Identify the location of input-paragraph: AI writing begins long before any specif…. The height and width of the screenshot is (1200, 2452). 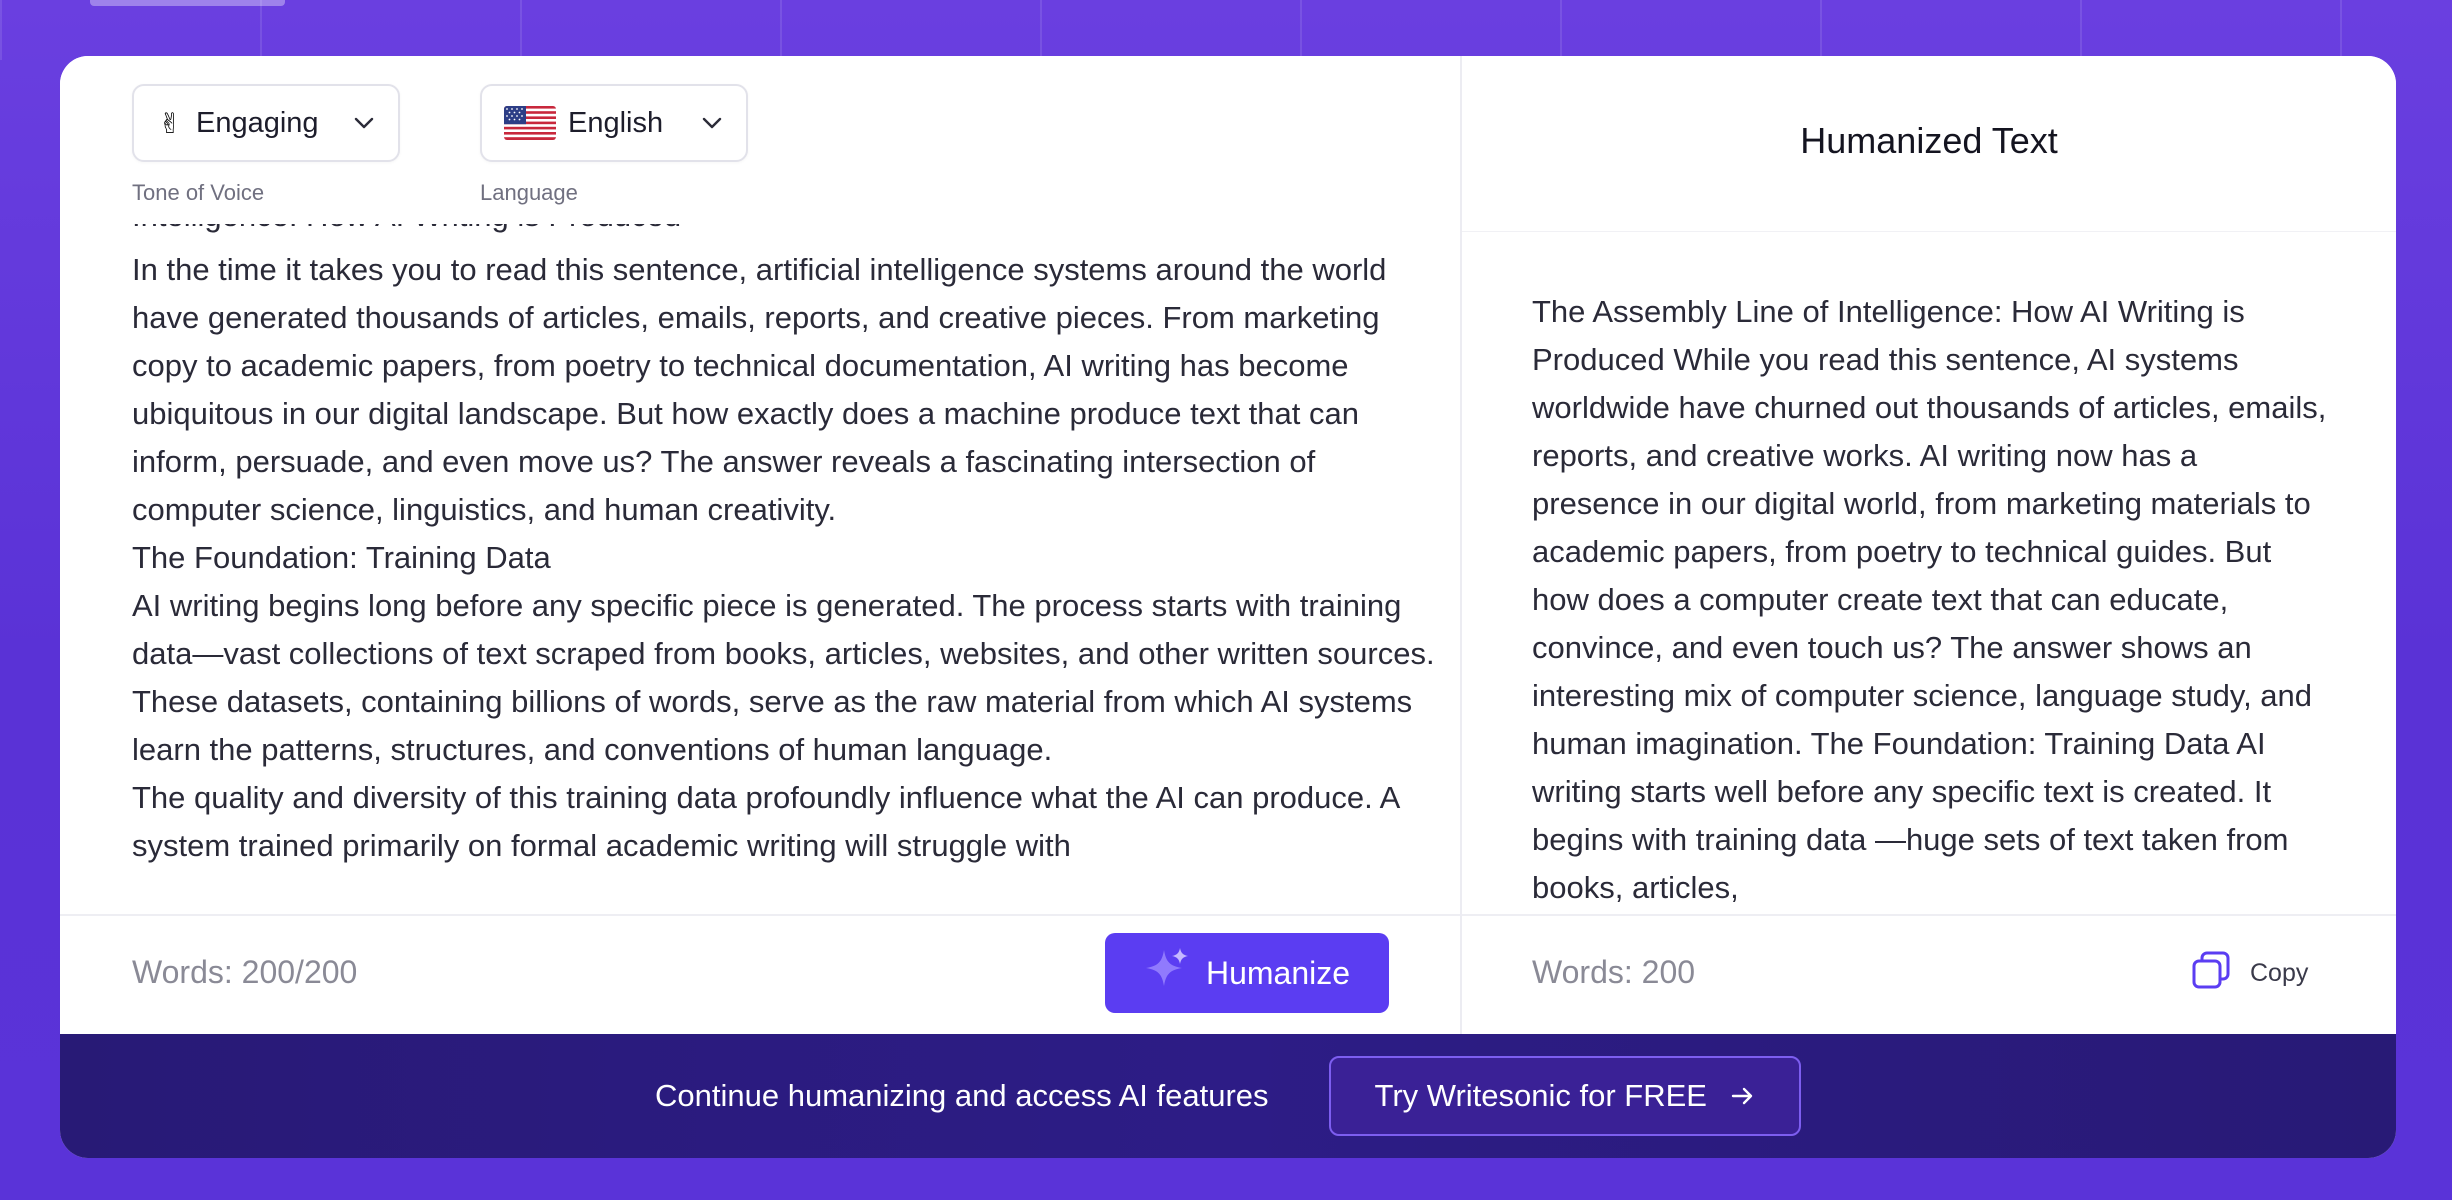
(783, 677).